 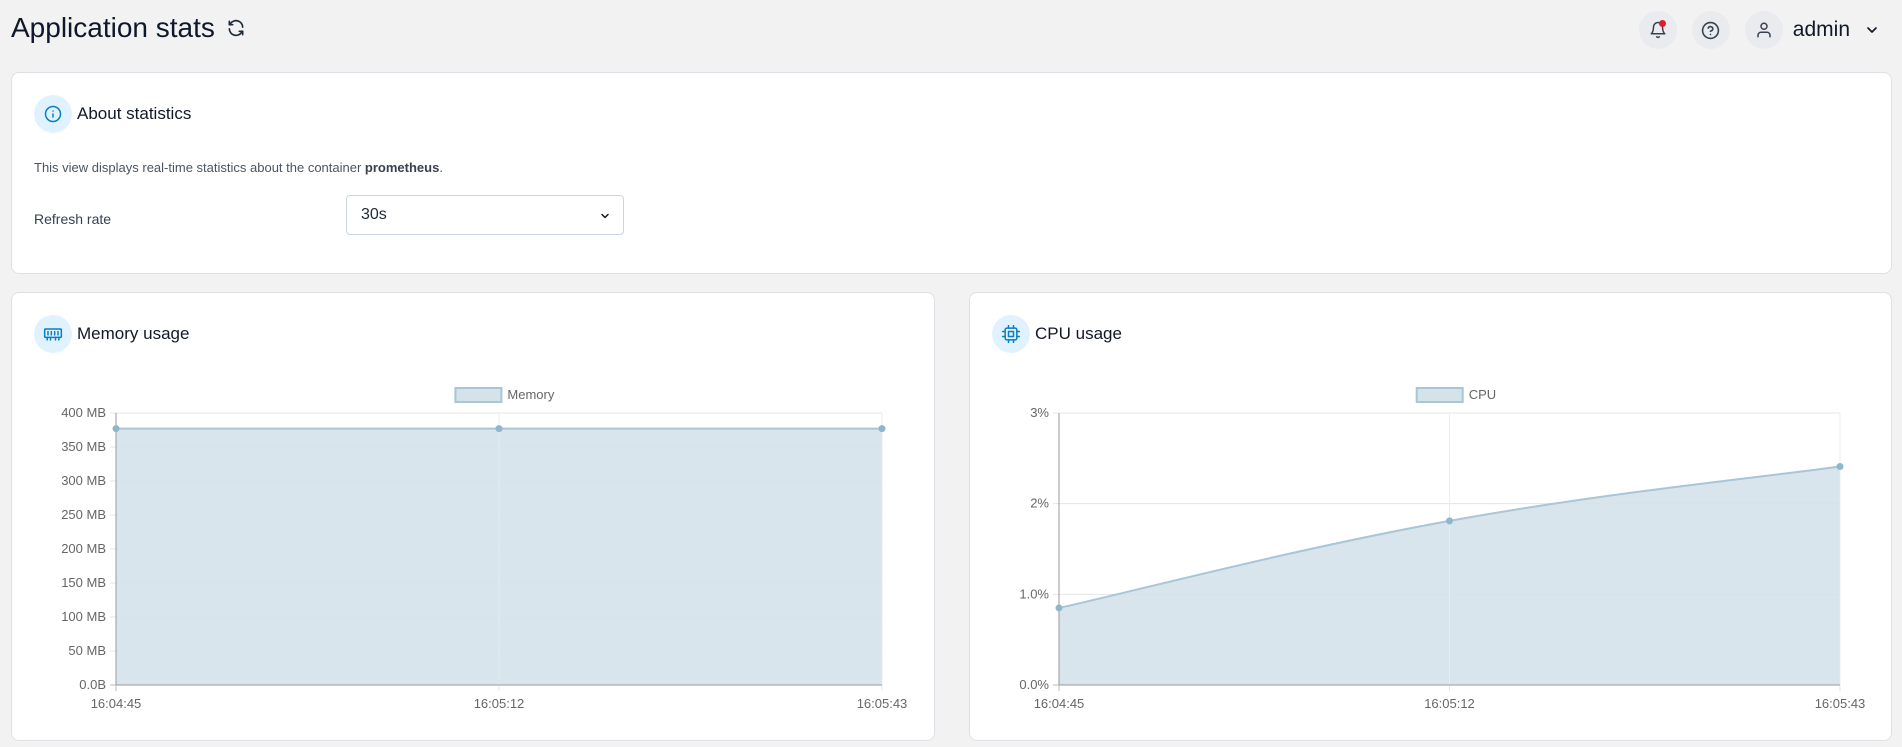 What do you see at coordinates (1034, 593) in the screenshot?
I see `cpu-y-tick-label: 1.0%` at bounding box center [1034, 593].